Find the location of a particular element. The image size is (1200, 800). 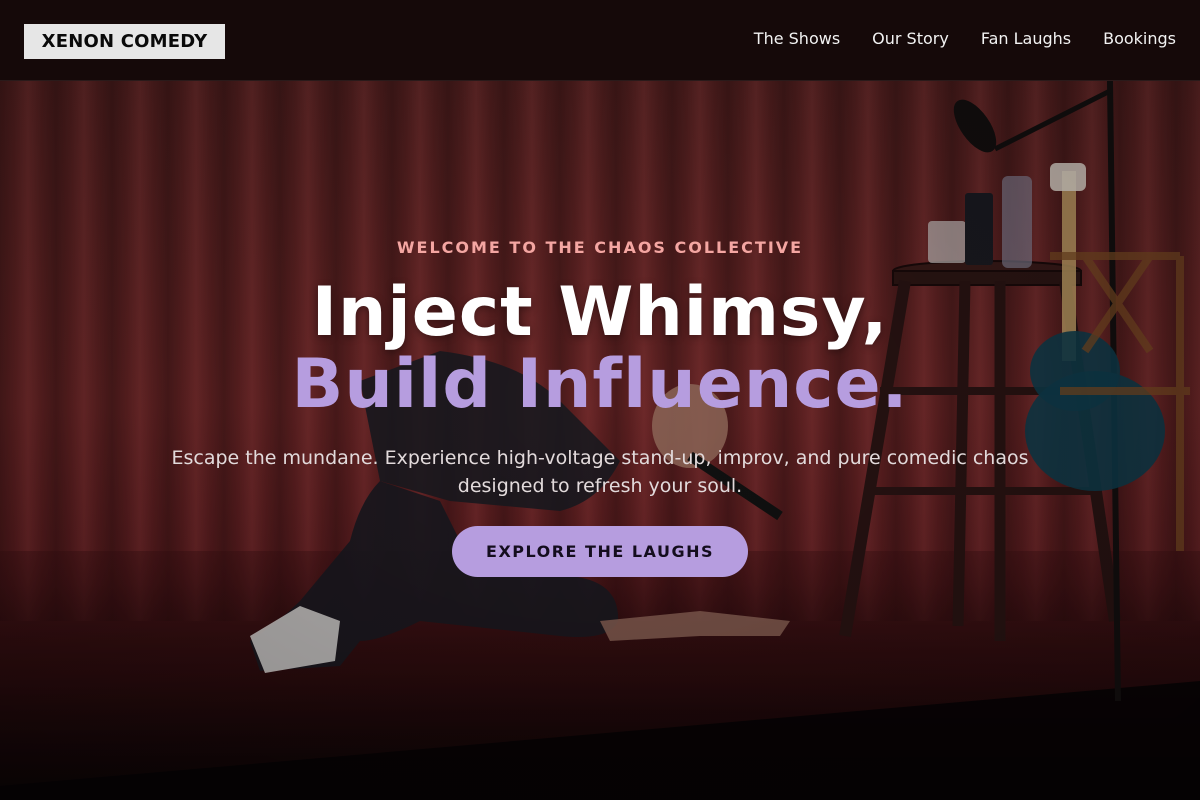

nav-link-fan-laughs: Fan Laughs is located at coordinates (1026, 39).